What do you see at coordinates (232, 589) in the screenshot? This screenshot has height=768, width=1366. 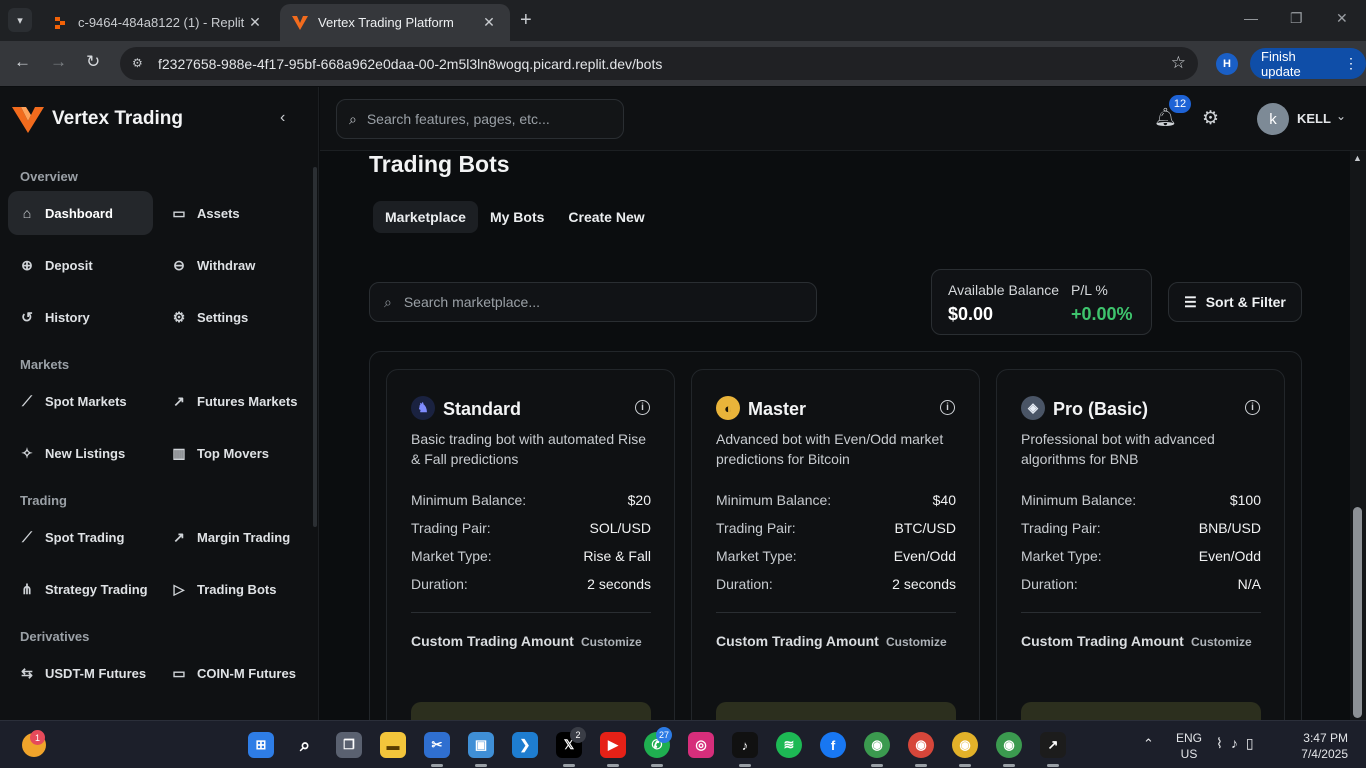 I see `sidebar-item-trading-bots: ▷ Trading Bots` at bounding box center [232, 589].